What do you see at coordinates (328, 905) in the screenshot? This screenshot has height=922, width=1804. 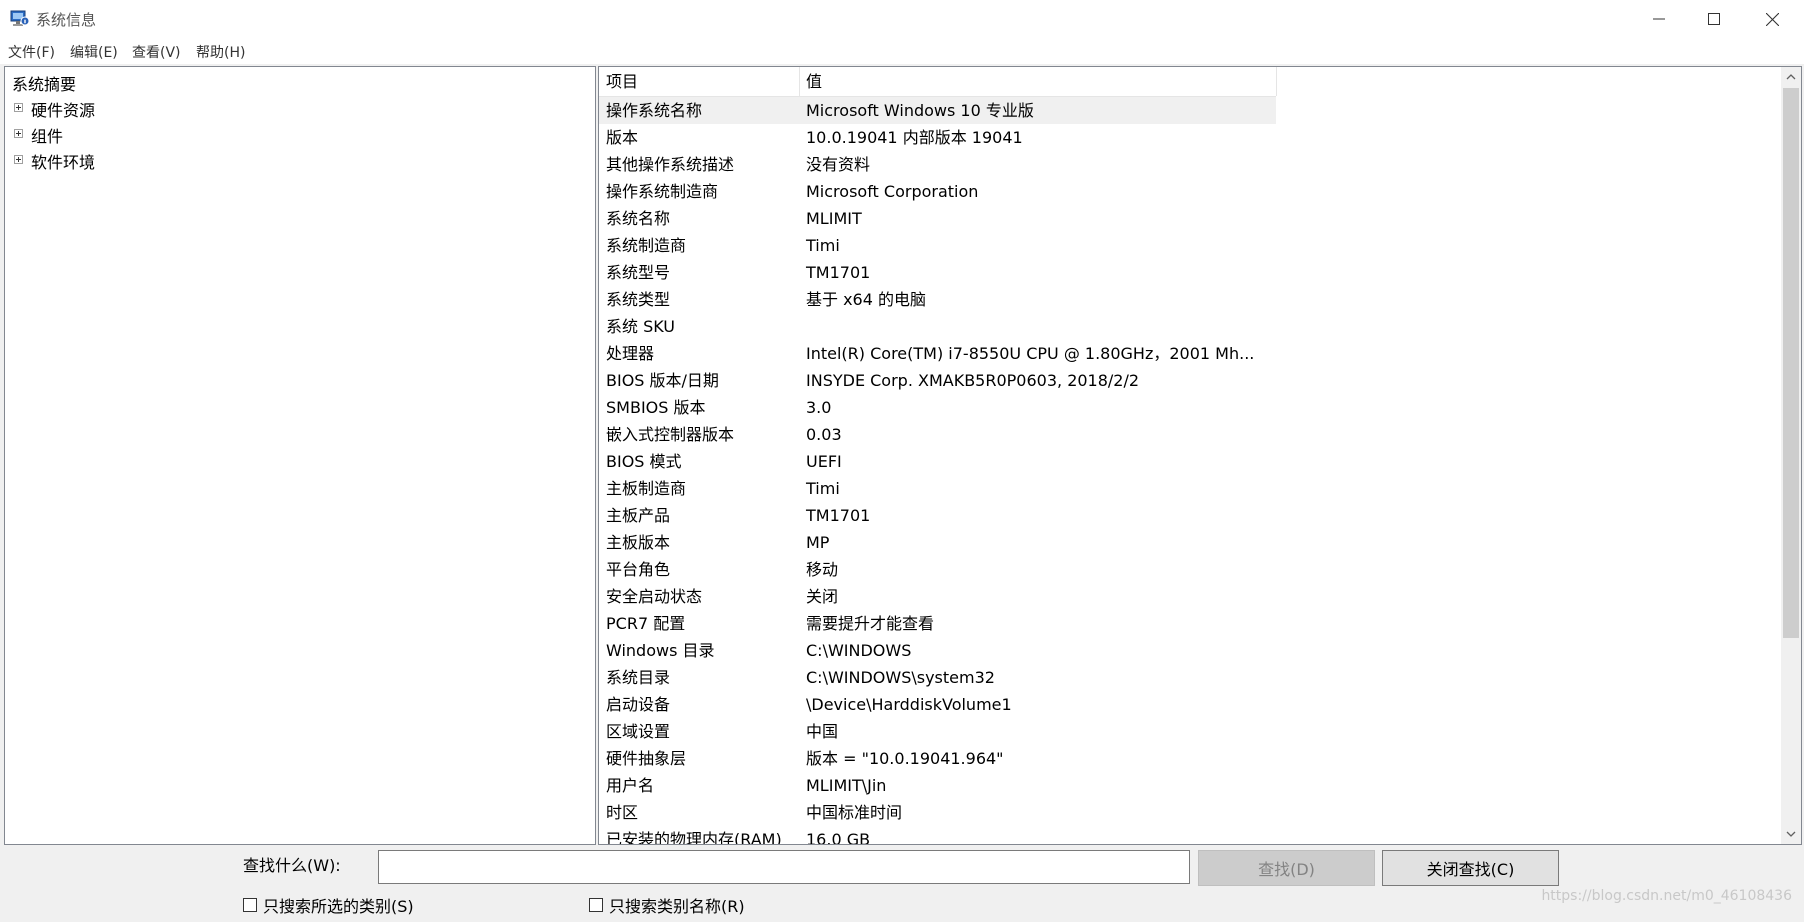 I see `search-selected-category-option: 只搜索所选的类别(S)` at bounding box center [328, 905].